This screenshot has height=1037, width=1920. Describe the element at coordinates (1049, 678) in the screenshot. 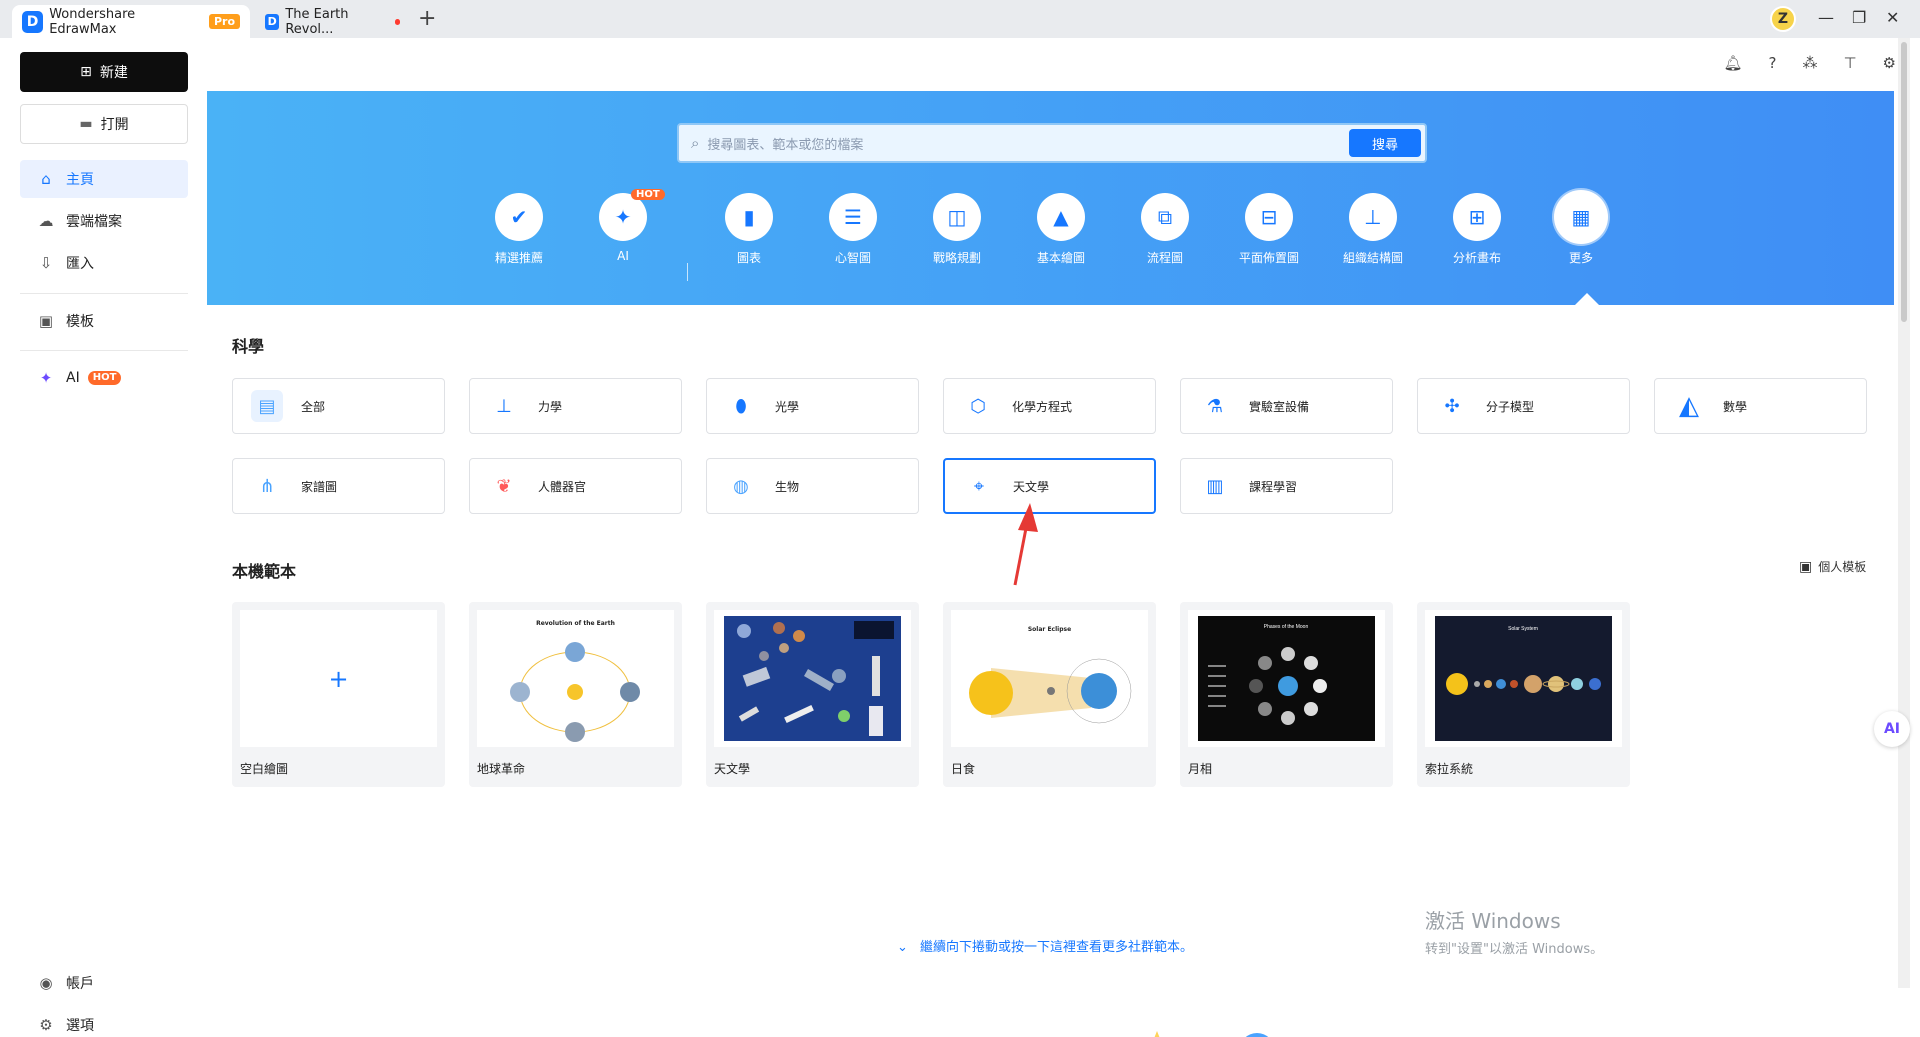

I see `template-thumbnail: Solar Eclipse` at that location.